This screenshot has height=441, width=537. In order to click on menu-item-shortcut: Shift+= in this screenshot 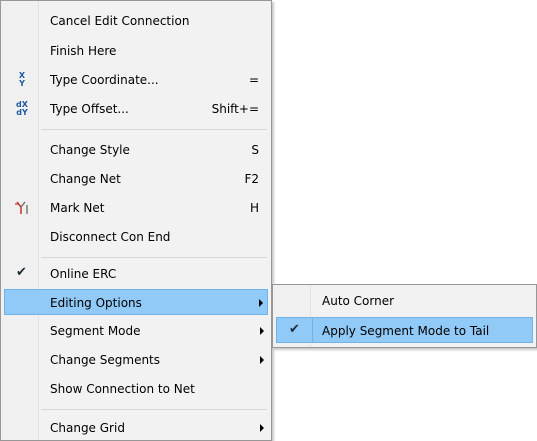, I will do `click(235, 109)`.